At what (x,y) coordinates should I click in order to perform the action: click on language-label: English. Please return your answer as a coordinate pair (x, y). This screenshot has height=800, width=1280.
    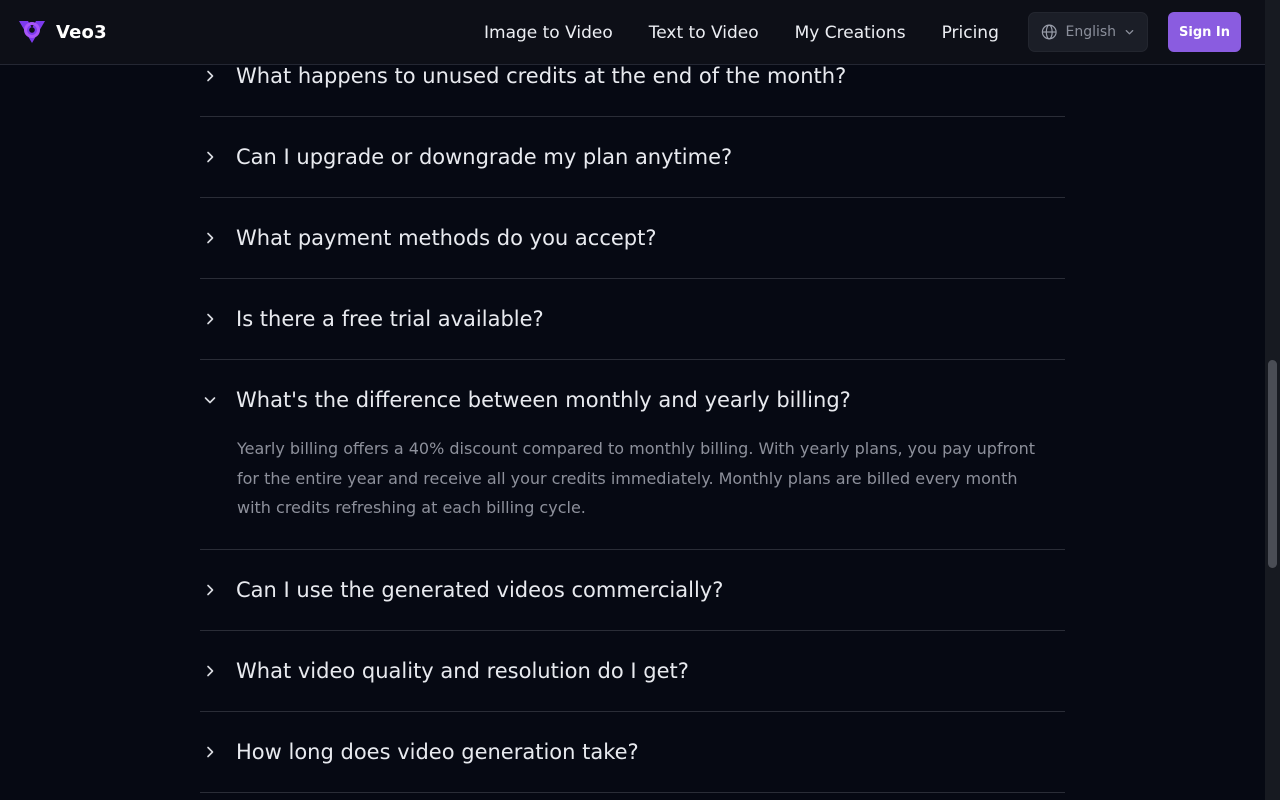
    Looking at the image, I should click on (1091, 32).